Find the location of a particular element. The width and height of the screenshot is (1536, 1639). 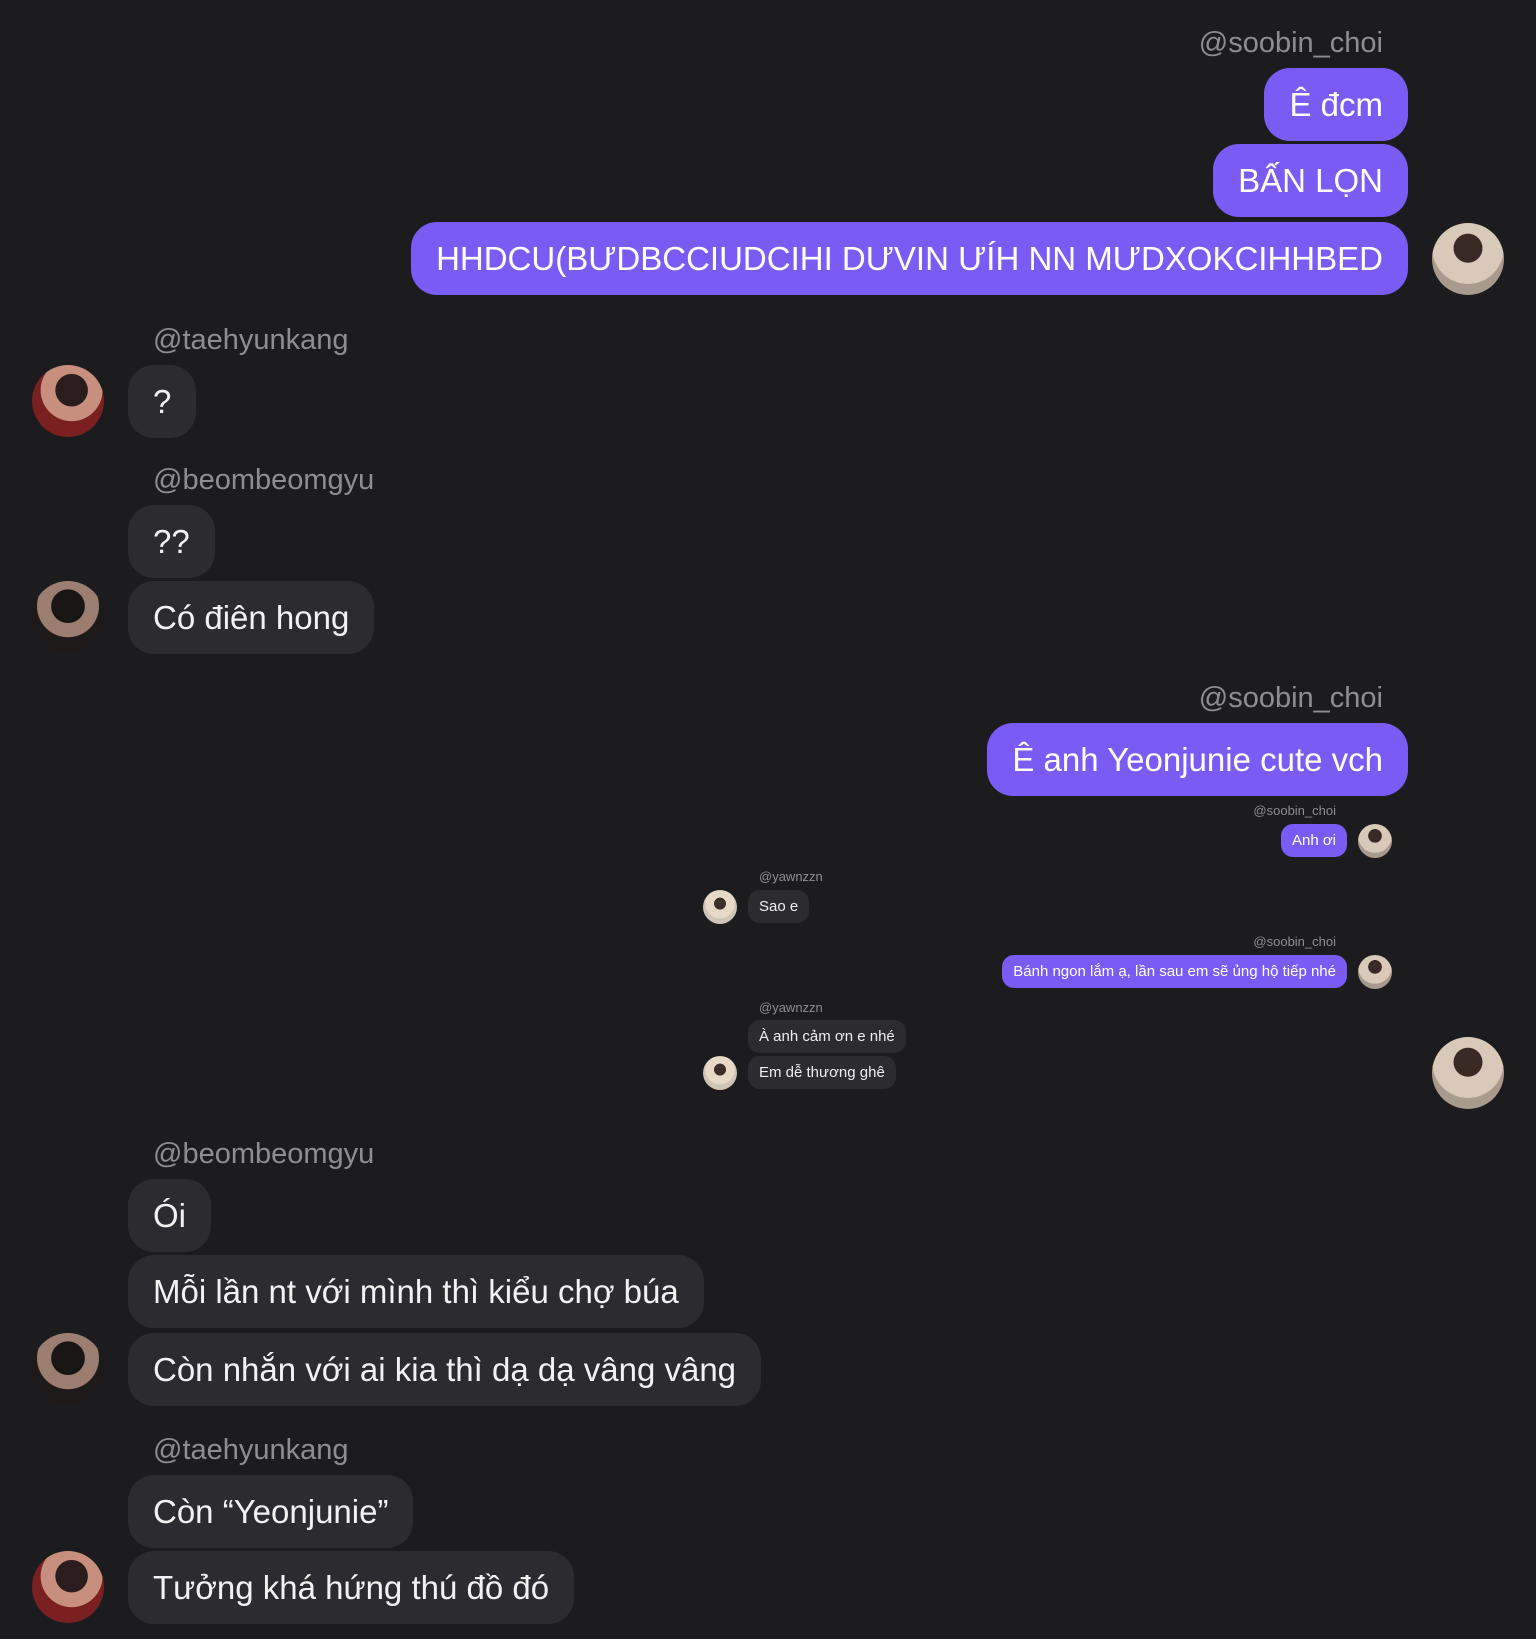

message-bubble: Ói is located at coordinates (169, 1215).